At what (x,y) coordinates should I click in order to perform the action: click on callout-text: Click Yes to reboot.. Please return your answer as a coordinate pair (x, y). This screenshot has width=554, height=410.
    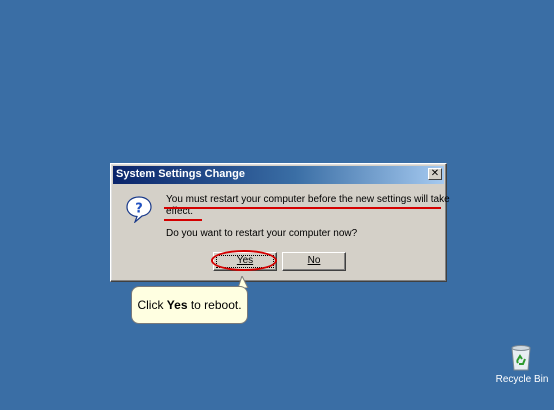
    Looking at the image, I should click on (189, 305).